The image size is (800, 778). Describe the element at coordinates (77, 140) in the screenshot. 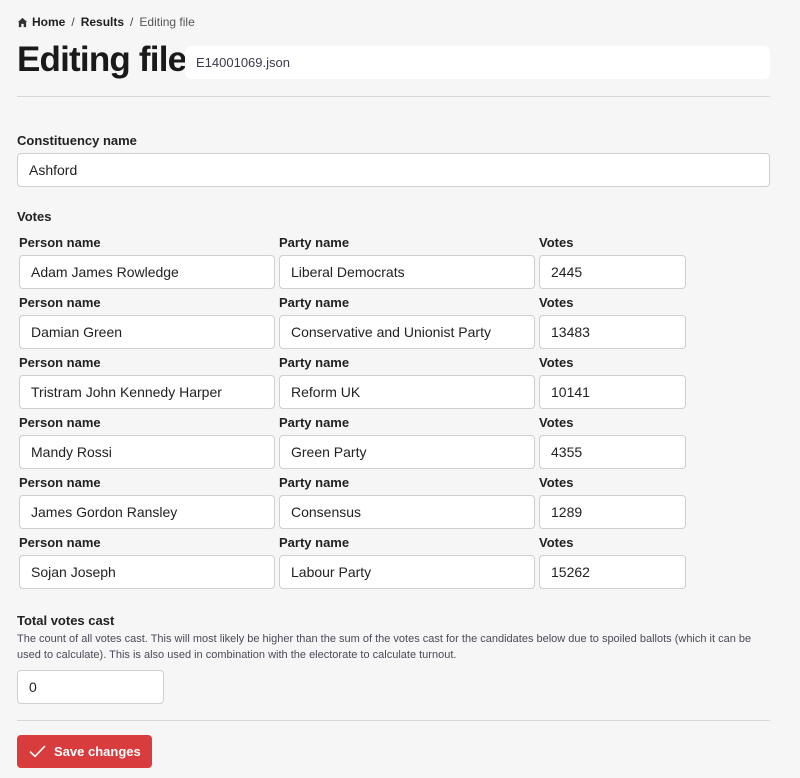

I see `constituency-name-label: Constituency name` at that location.